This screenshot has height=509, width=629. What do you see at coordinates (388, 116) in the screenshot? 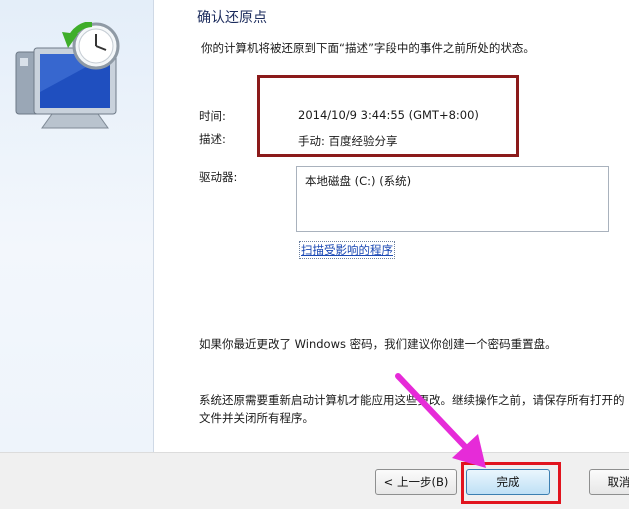
I see `annotation-highlight-box` at bounding box center [388, 116].